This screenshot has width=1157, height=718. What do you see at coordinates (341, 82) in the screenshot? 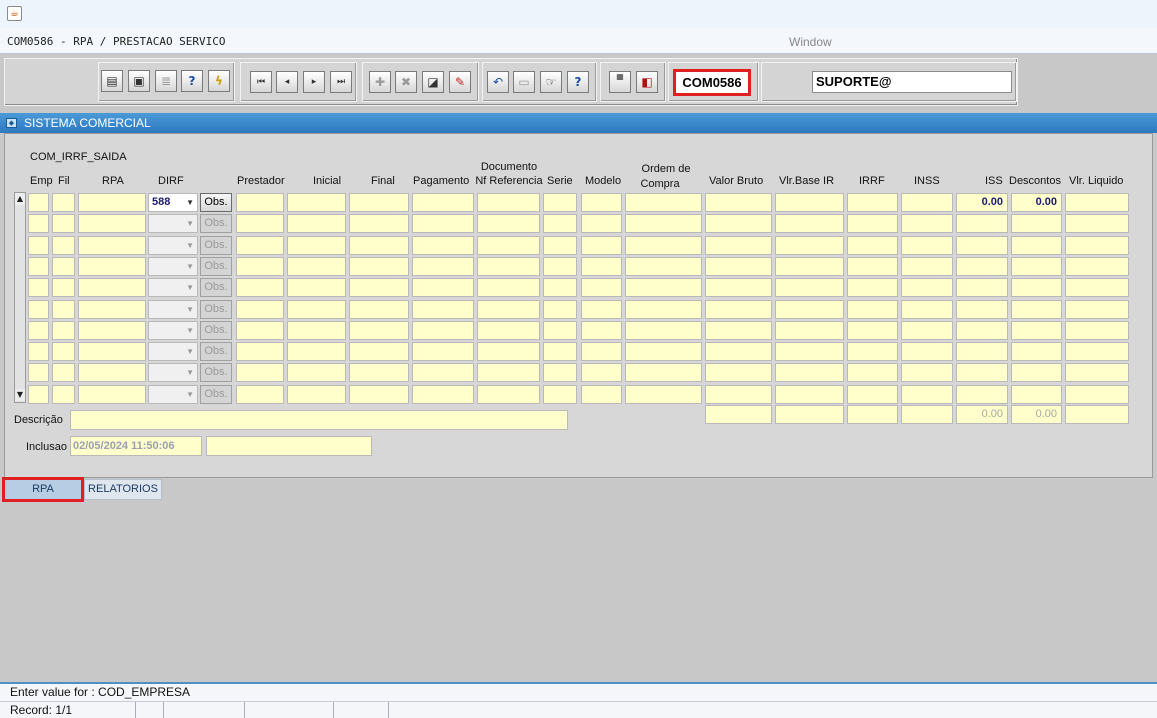
I see `last-record-icon: ⏭` at bounding box center [341, 82].